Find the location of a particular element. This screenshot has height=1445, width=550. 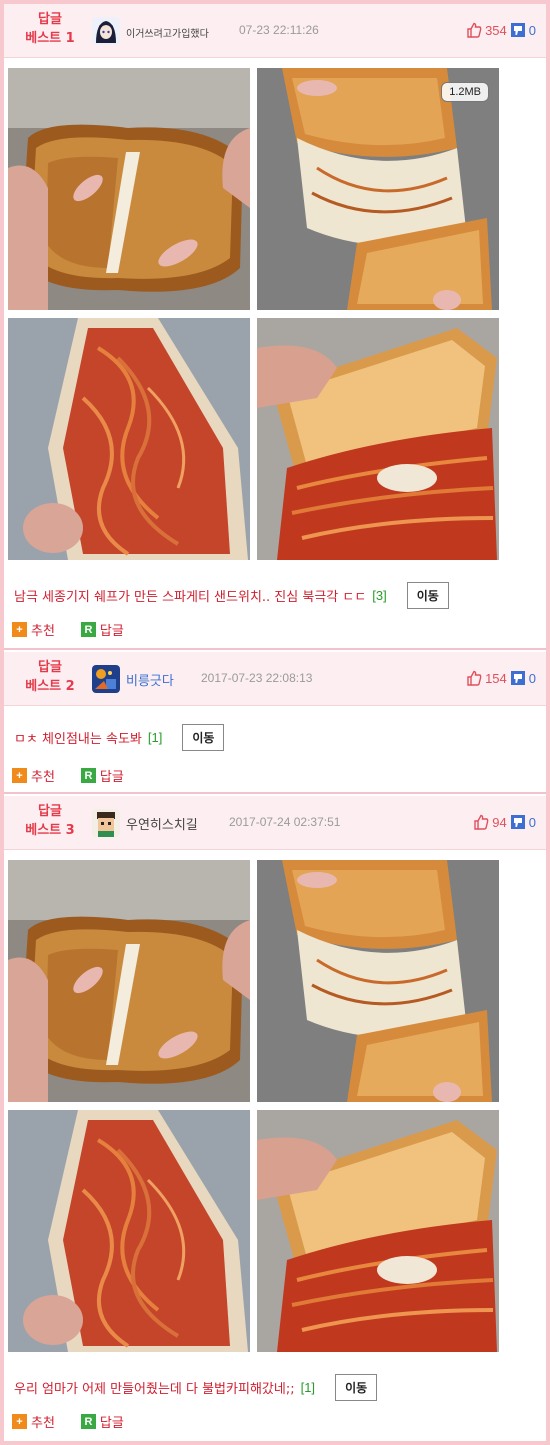

upvote-count: 154 is located at coordinates (496, 678).